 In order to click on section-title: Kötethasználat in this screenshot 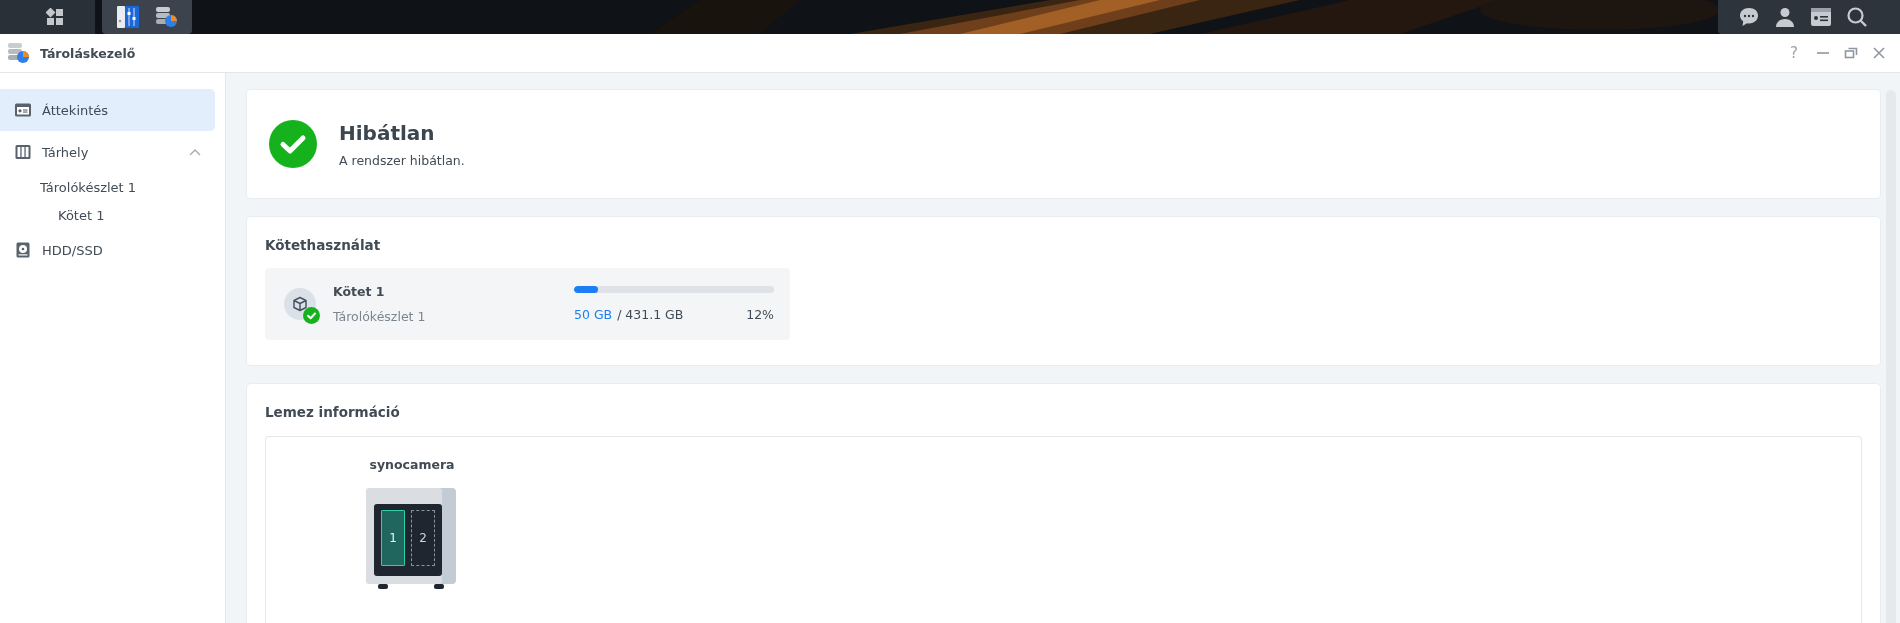, I will do `click(323, 245)`.